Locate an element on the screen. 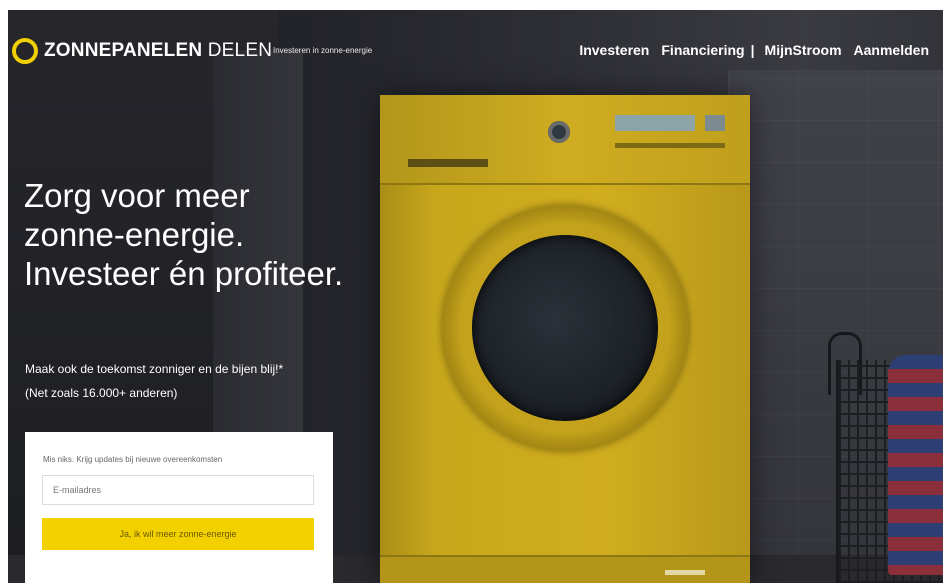  nav-investeren: Investeren is located at coordinates (614, 50).